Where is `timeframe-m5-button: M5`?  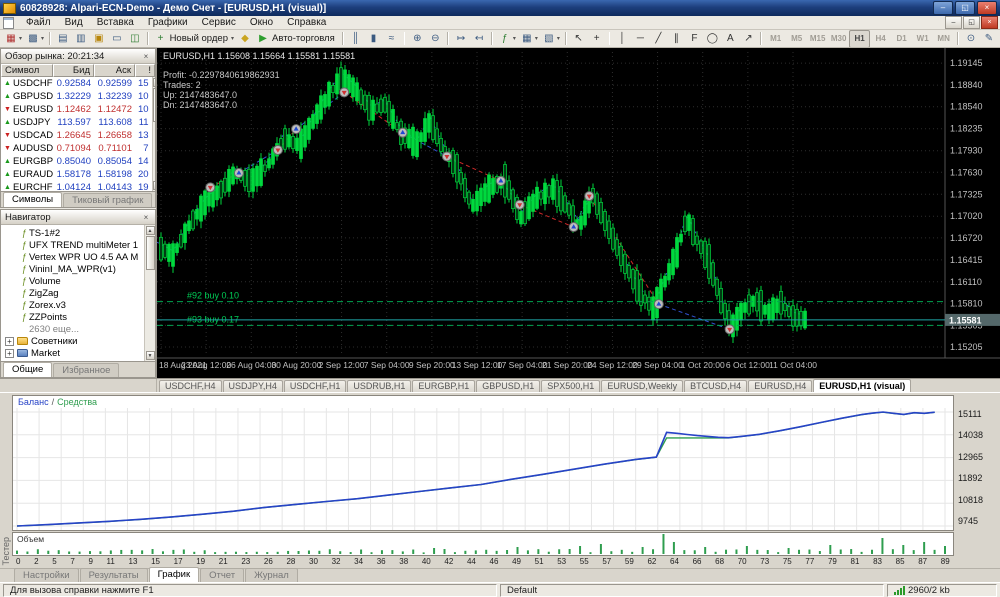 timeframe-m5-button: M5 is located at coordinates (796, 38).